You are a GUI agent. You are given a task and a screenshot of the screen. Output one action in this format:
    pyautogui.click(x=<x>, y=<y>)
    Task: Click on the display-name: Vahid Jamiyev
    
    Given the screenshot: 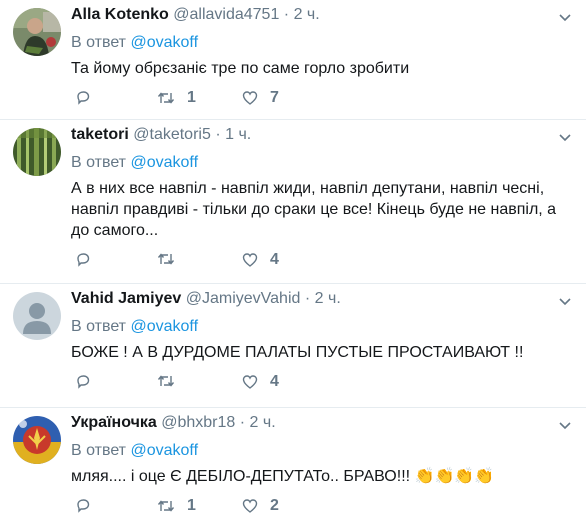 What is the action you would take?
    pyautogui.click(x=126, y=298)
    